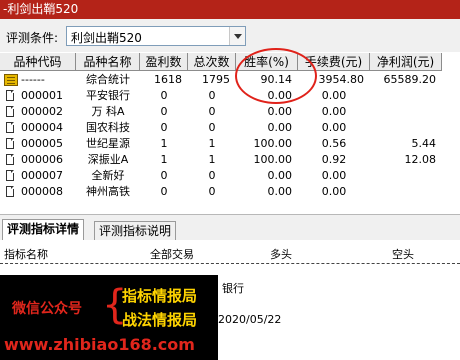 The width and height of the screenshot is (460, 360). I want to click on col-header-total: 总次数, so click(212, 62).